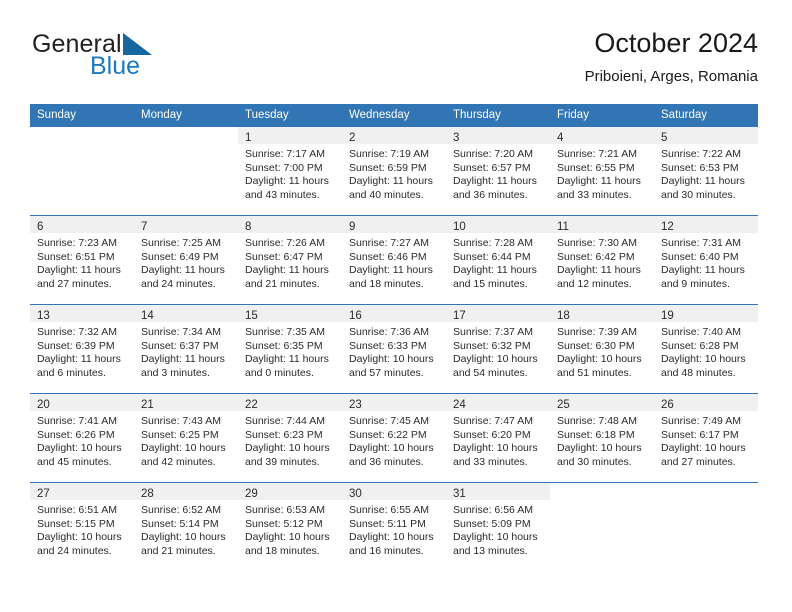  Describe the element at coordinates (290, 115) in the screenshot. I see `weekday-header-tuesday: Tuesday` at that location.